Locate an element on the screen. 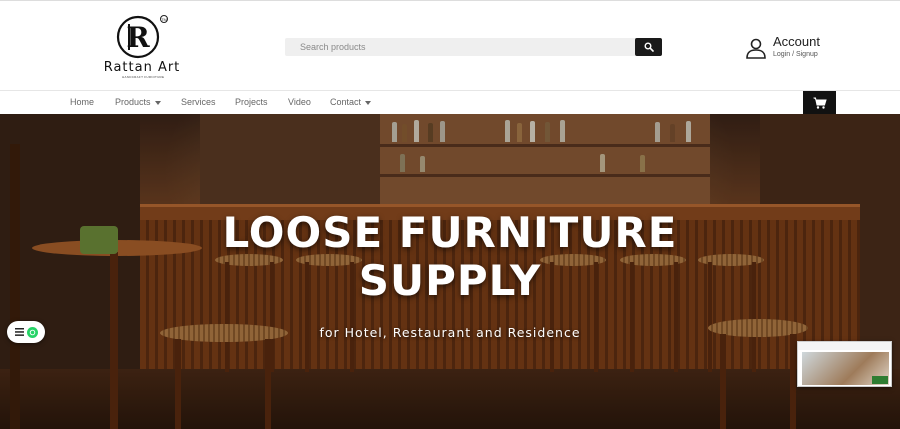 This screenshot has height=429, width=900. nav-label: Projects is located at coordinates (251, 102).